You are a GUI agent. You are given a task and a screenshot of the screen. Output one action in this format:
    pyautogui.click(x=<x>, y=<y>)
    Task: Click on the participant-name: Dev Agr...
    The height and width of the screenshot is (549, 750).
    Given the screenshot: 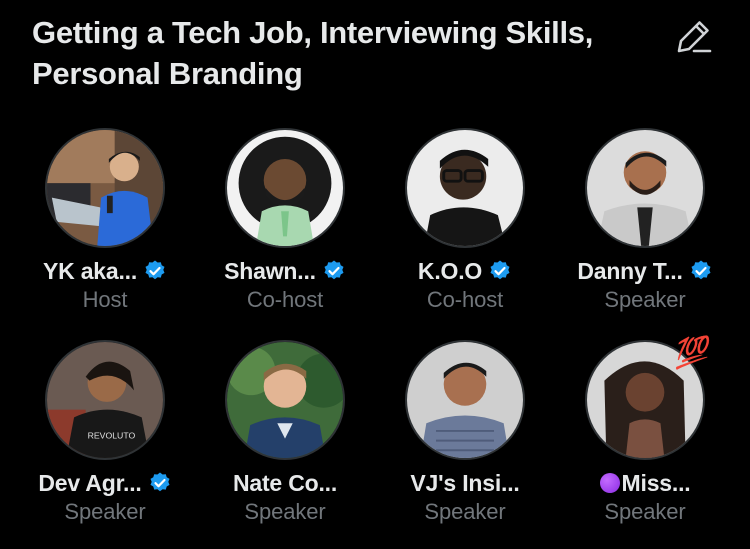 What is the action you would take?
    pyautogui.click(x=90, y=482)
    